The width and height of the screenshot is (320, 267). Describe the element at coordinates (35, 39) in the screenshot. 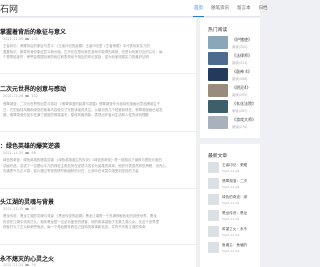

I see `article-views: 131` at that location.